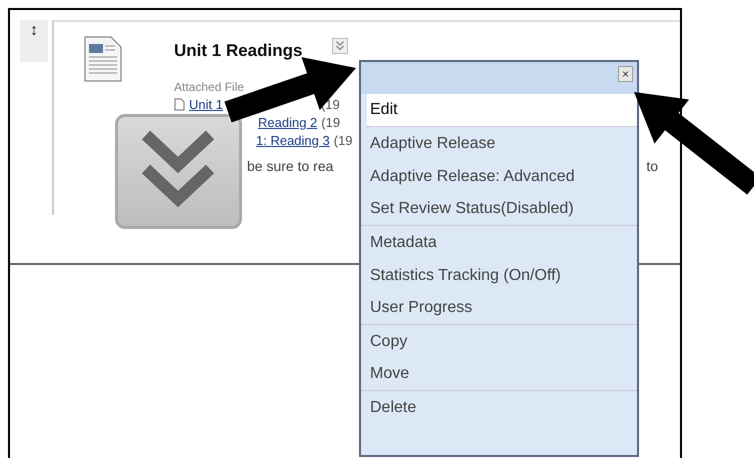  Describe the element at coordinates (499, 374) in the screenshot. I see `menu-item: Move` at that location.